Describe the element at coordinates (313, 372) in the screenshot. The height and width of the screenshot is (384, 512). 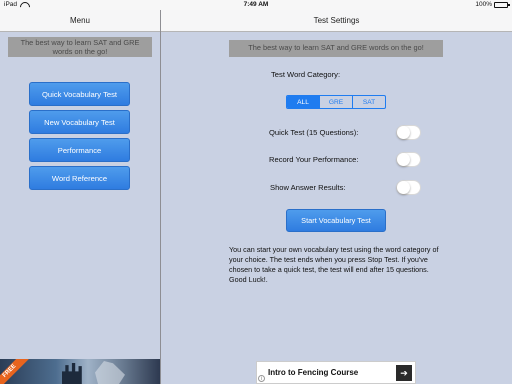
I see `ad-title: Intro to Fencing Course` at that location.